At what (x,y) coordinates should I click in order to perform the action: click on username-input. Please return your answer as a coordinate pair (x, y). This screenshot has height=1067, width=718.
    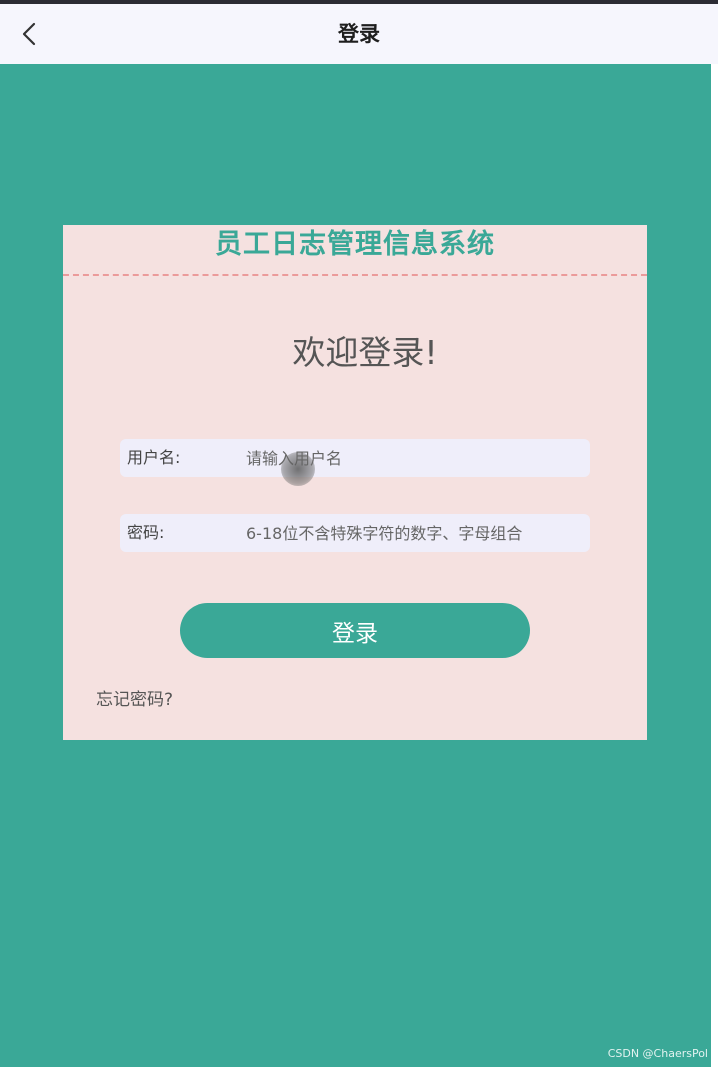
    Looking at the image, I should click on (414, 458).